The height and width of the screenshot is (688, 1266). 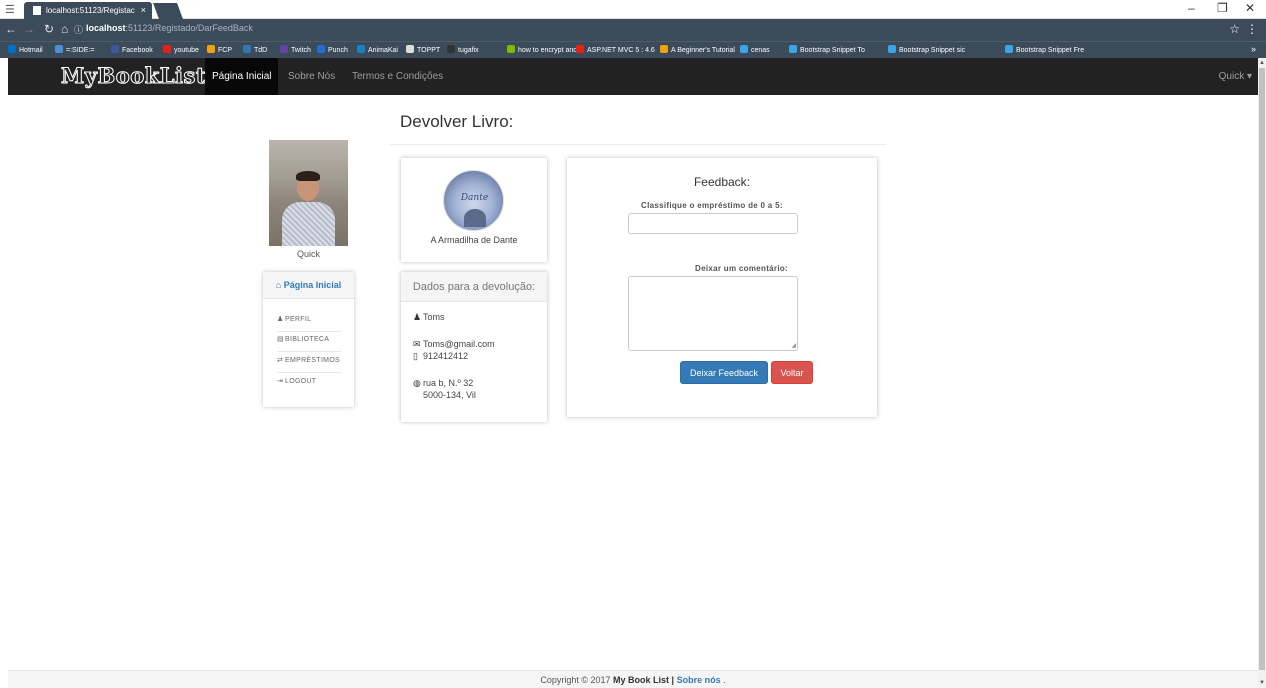 I want to click on scroll-up-icon: ▲, so click(x=1262, y=63).